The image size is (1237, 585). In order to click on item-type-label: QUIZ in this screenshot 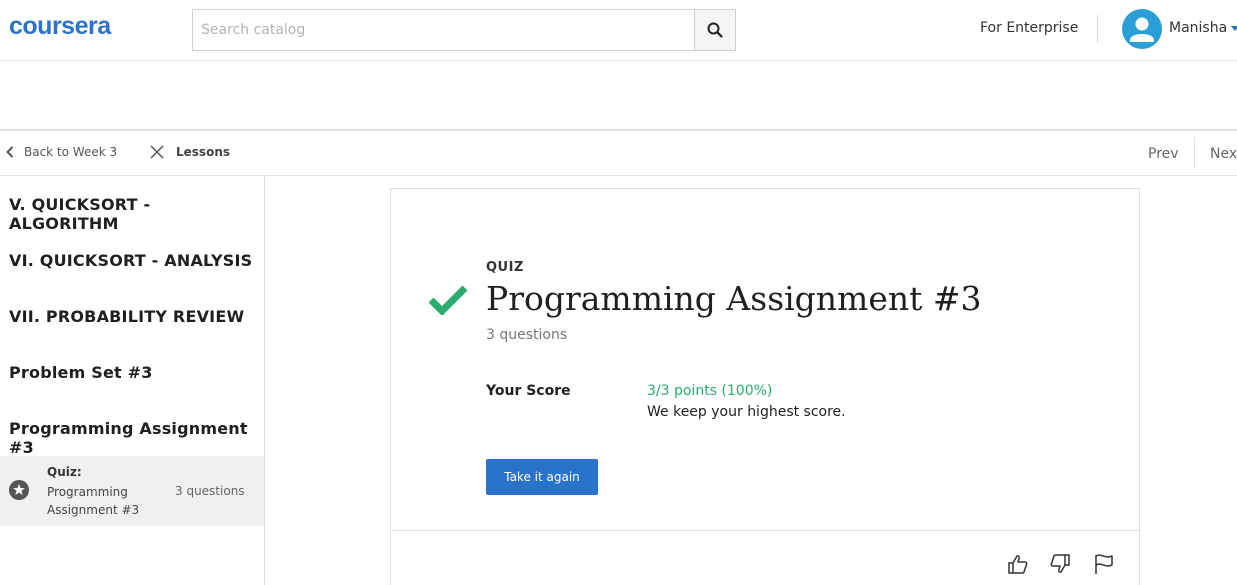, I will do `click(505, 267)`.